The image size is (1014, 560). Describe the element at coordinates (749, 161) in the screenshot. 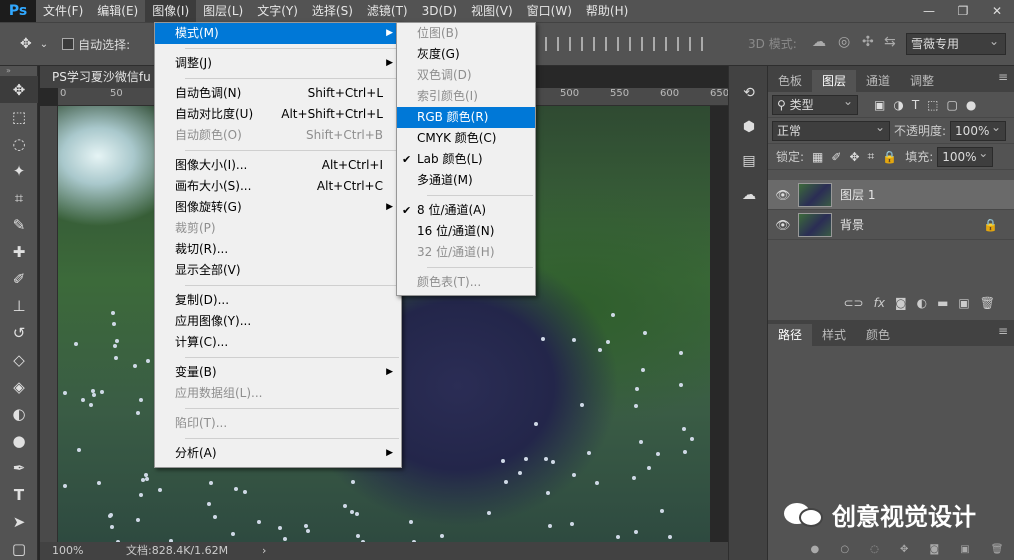

I see `properties-panel-icon: ▤` at that location.